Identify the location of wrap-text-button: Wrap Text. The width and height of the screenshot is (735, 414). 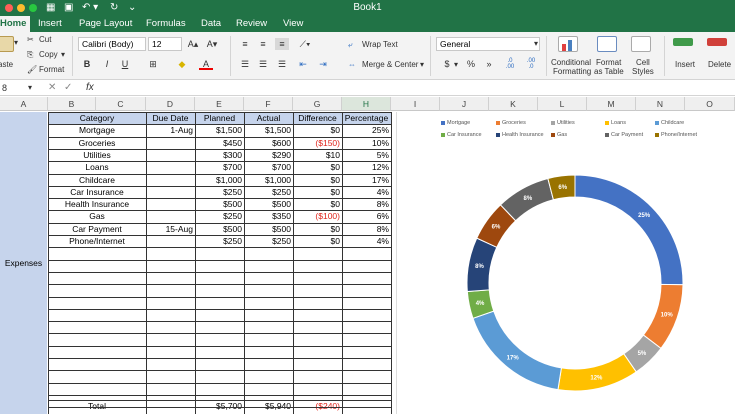
(380, 44).